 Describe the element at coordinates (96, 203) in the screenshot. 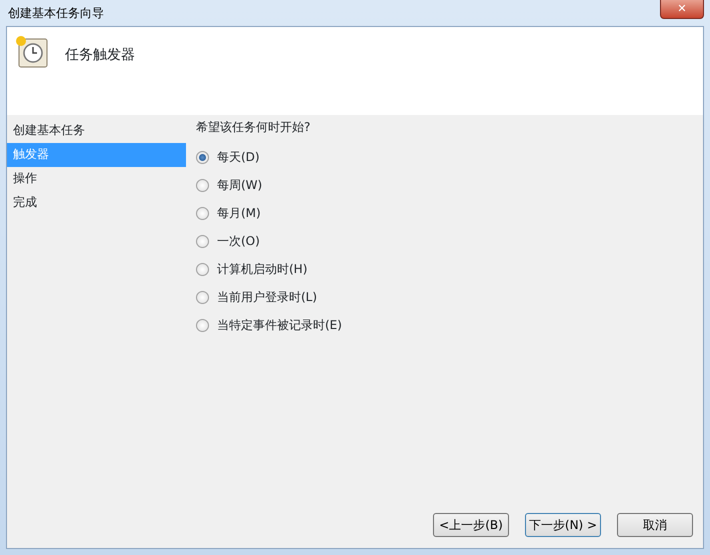

I see `sidebar-item: 完成` at that location.